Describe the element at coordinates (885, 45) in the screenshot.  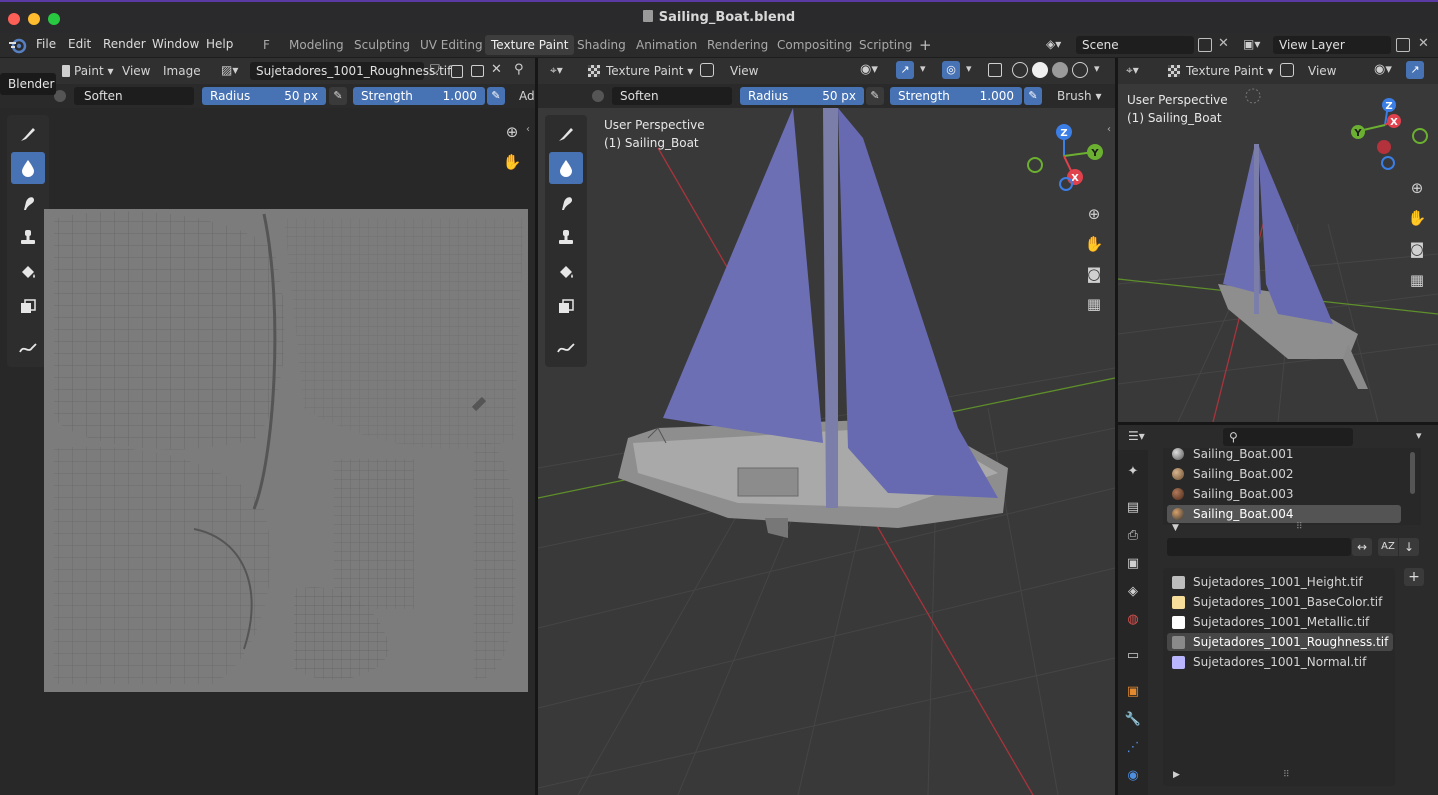
I see `tab-scripting: Scripting` at that location.